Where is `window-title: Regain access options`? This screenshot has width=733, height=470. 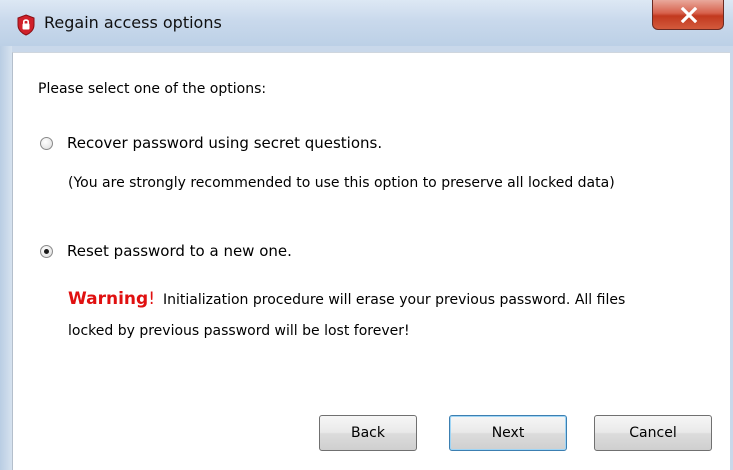 window-title: Regain access options is located at coordinates (133, 22).